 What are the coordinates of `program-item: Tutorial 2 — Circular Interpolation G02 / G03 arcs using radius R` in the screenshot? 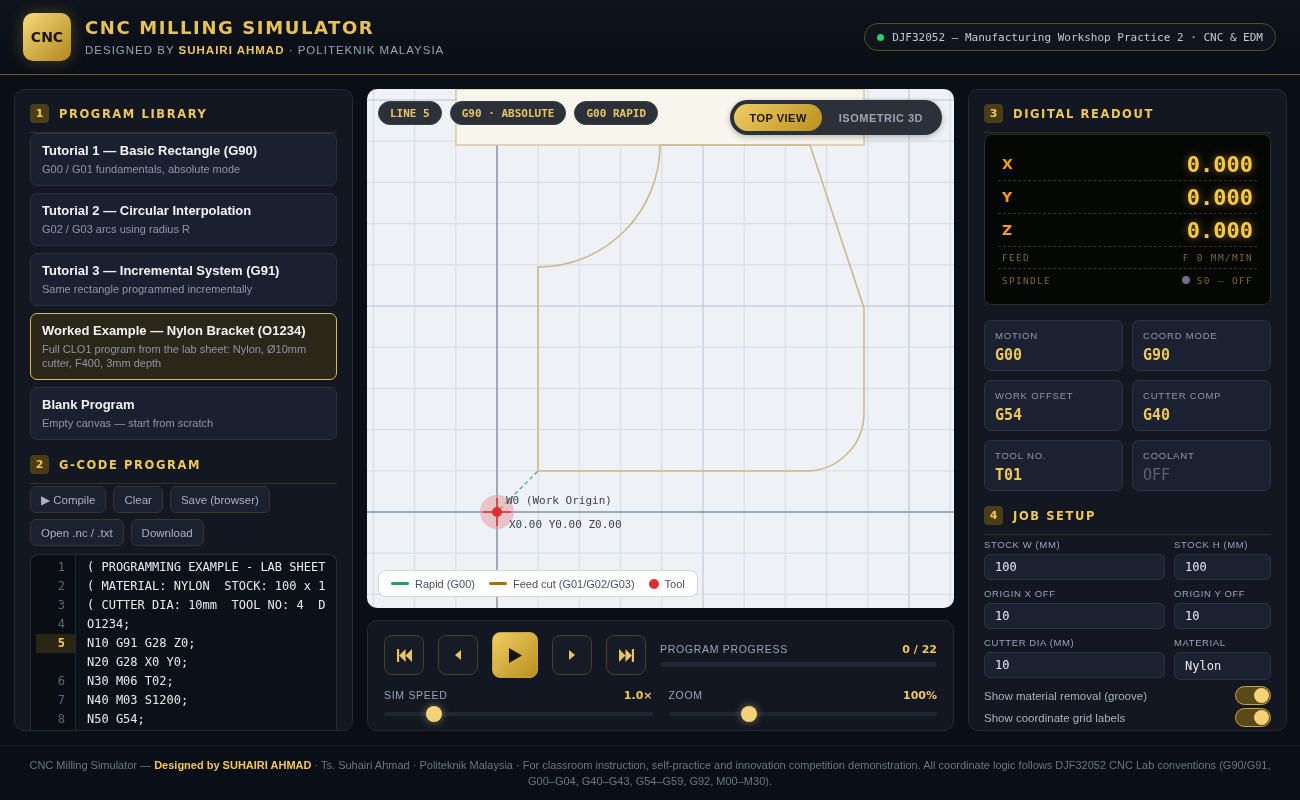 It's located at (183, 219).